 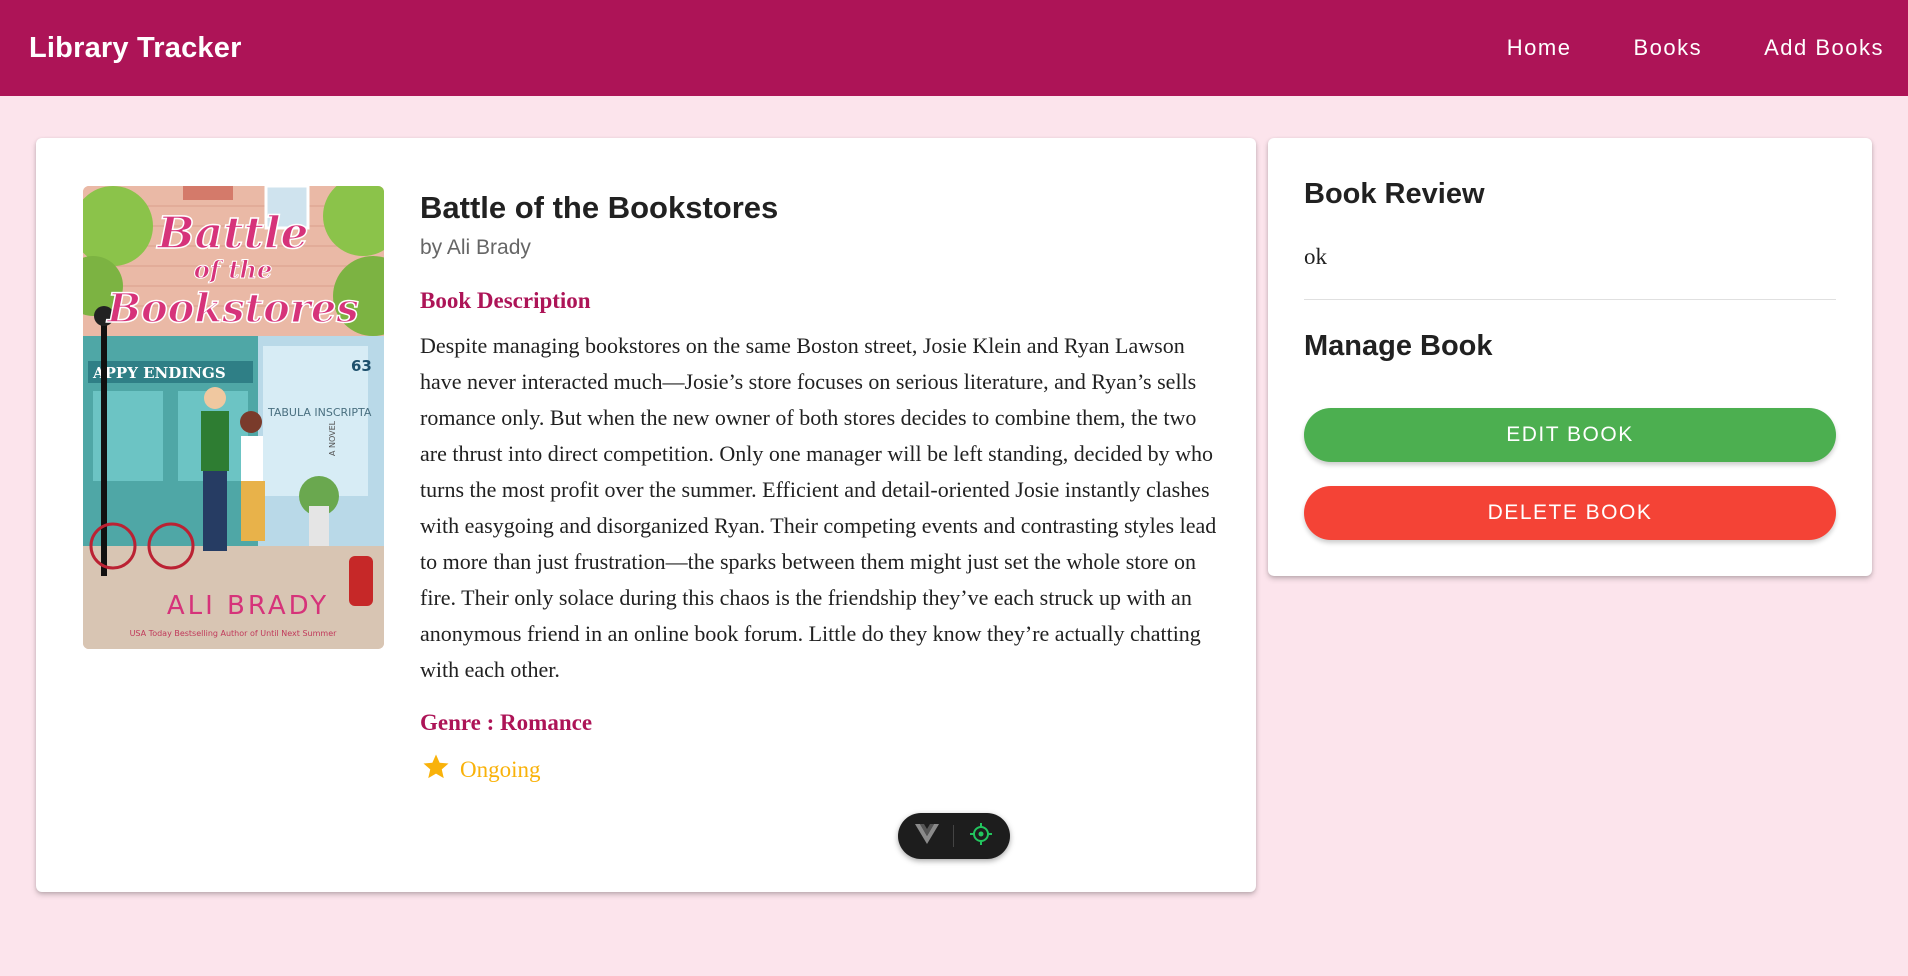 What do you see at coordinates (1570, 299) in the screenshot?
I see `section-divider` at bounding box center [1570, 299].